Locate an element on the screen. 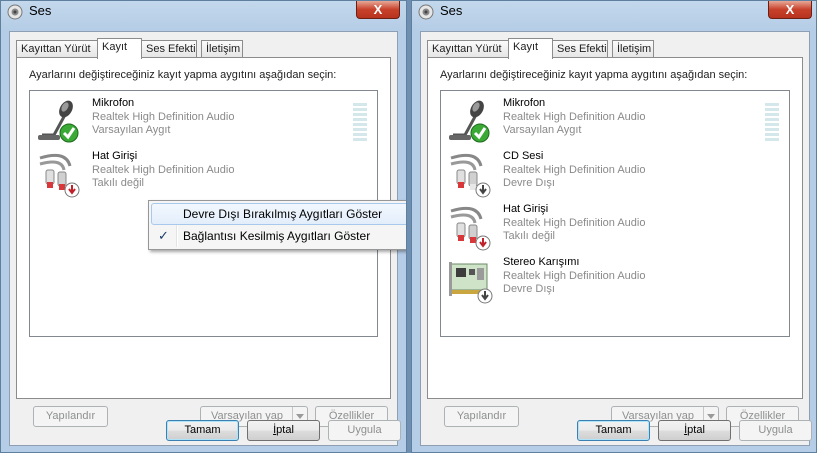 Image resolution: width=817 pixels, height=453 pixels. checkmark-icon: ✓ is located at coordinates (163, 235).